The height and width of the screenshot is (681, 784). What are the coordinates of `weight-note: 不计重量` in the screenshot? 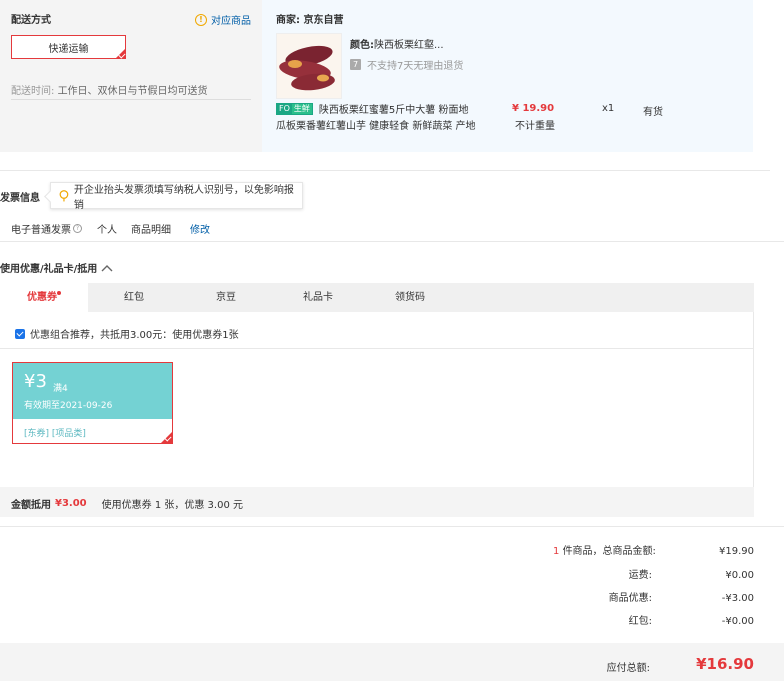 It's located at (535, 126).